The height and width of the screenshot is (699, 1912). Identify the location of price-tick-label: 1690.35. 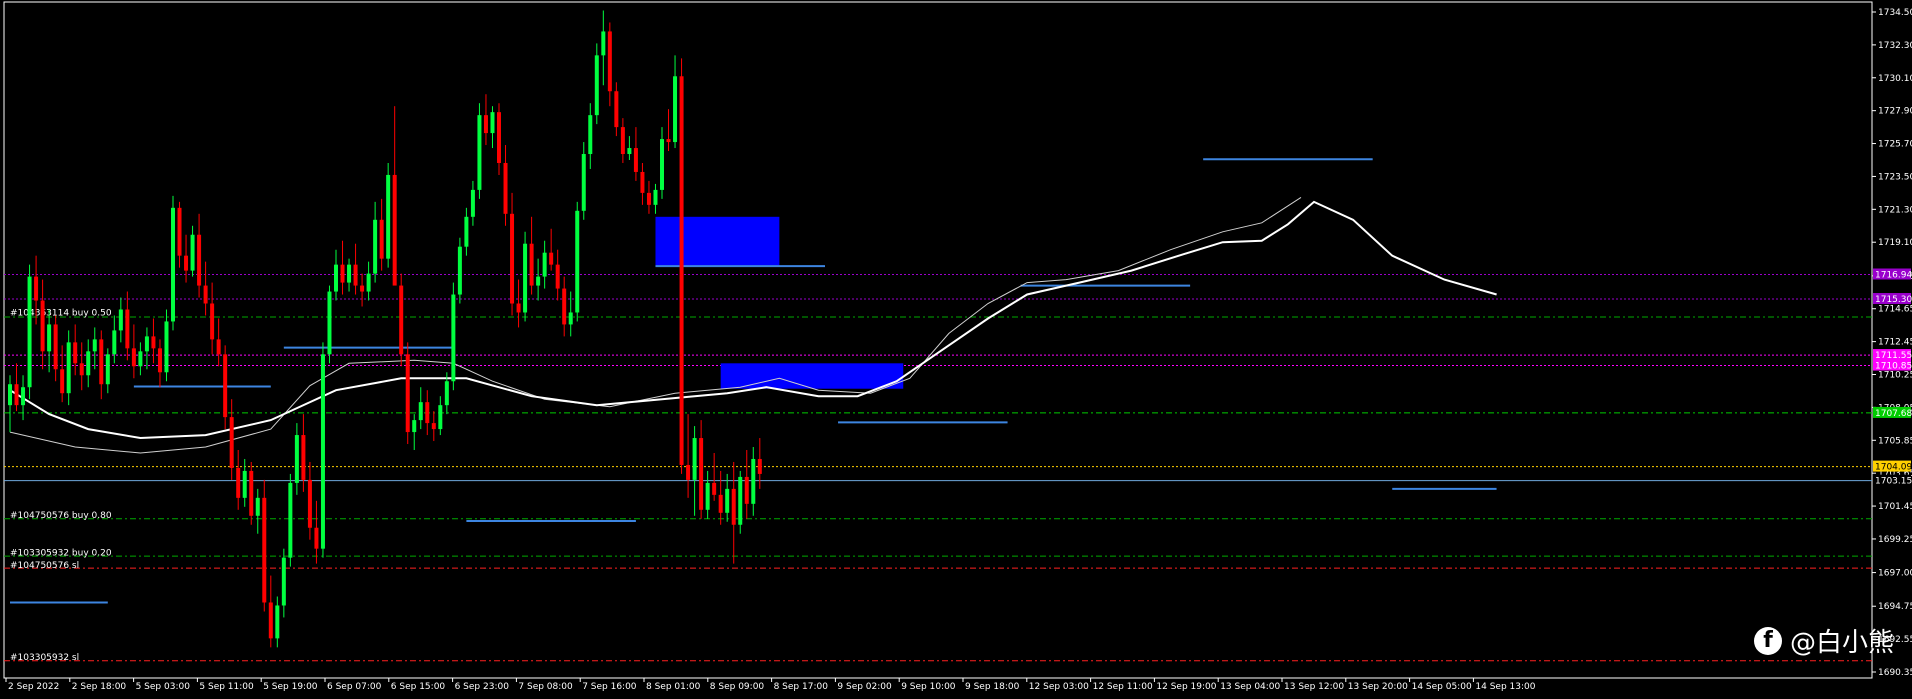
(1895, 673).